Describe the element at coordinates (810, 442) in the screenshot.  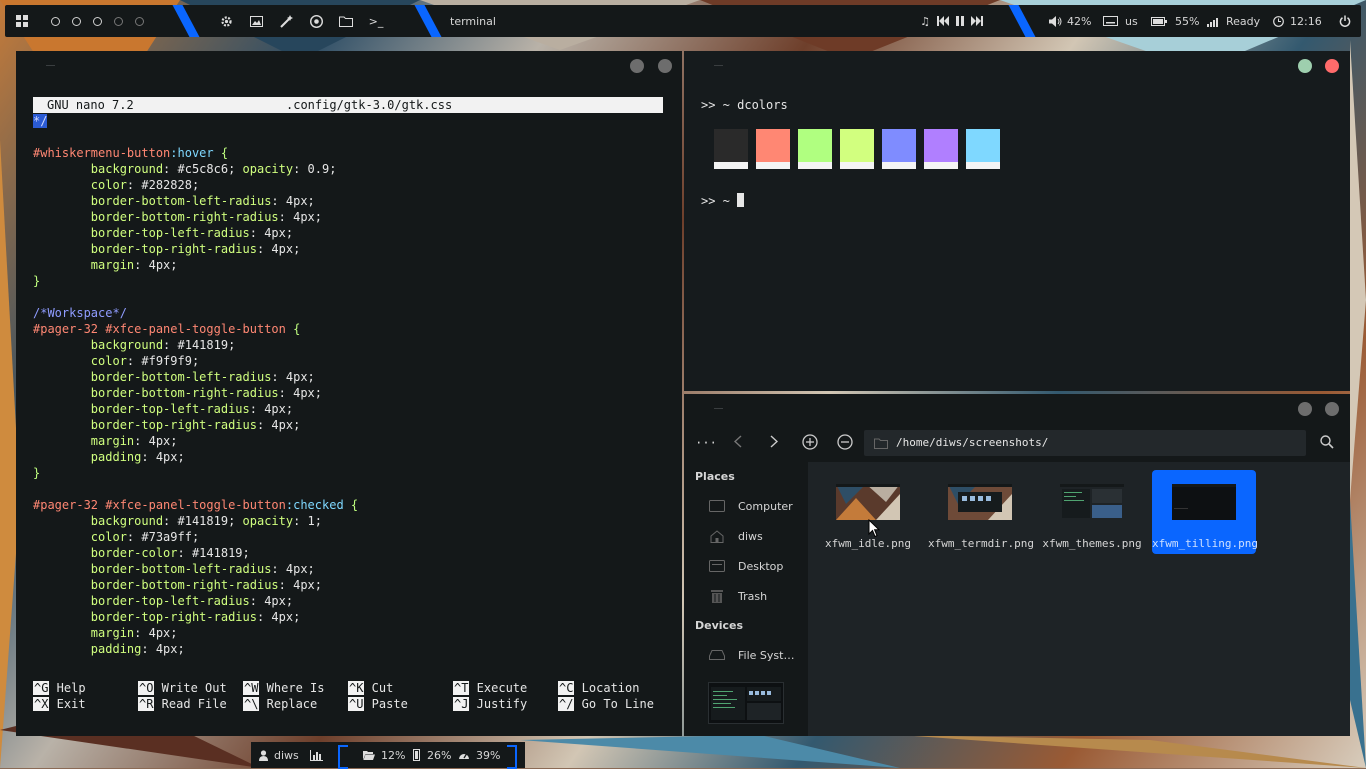
I see `zoom-in-icon` at that location.